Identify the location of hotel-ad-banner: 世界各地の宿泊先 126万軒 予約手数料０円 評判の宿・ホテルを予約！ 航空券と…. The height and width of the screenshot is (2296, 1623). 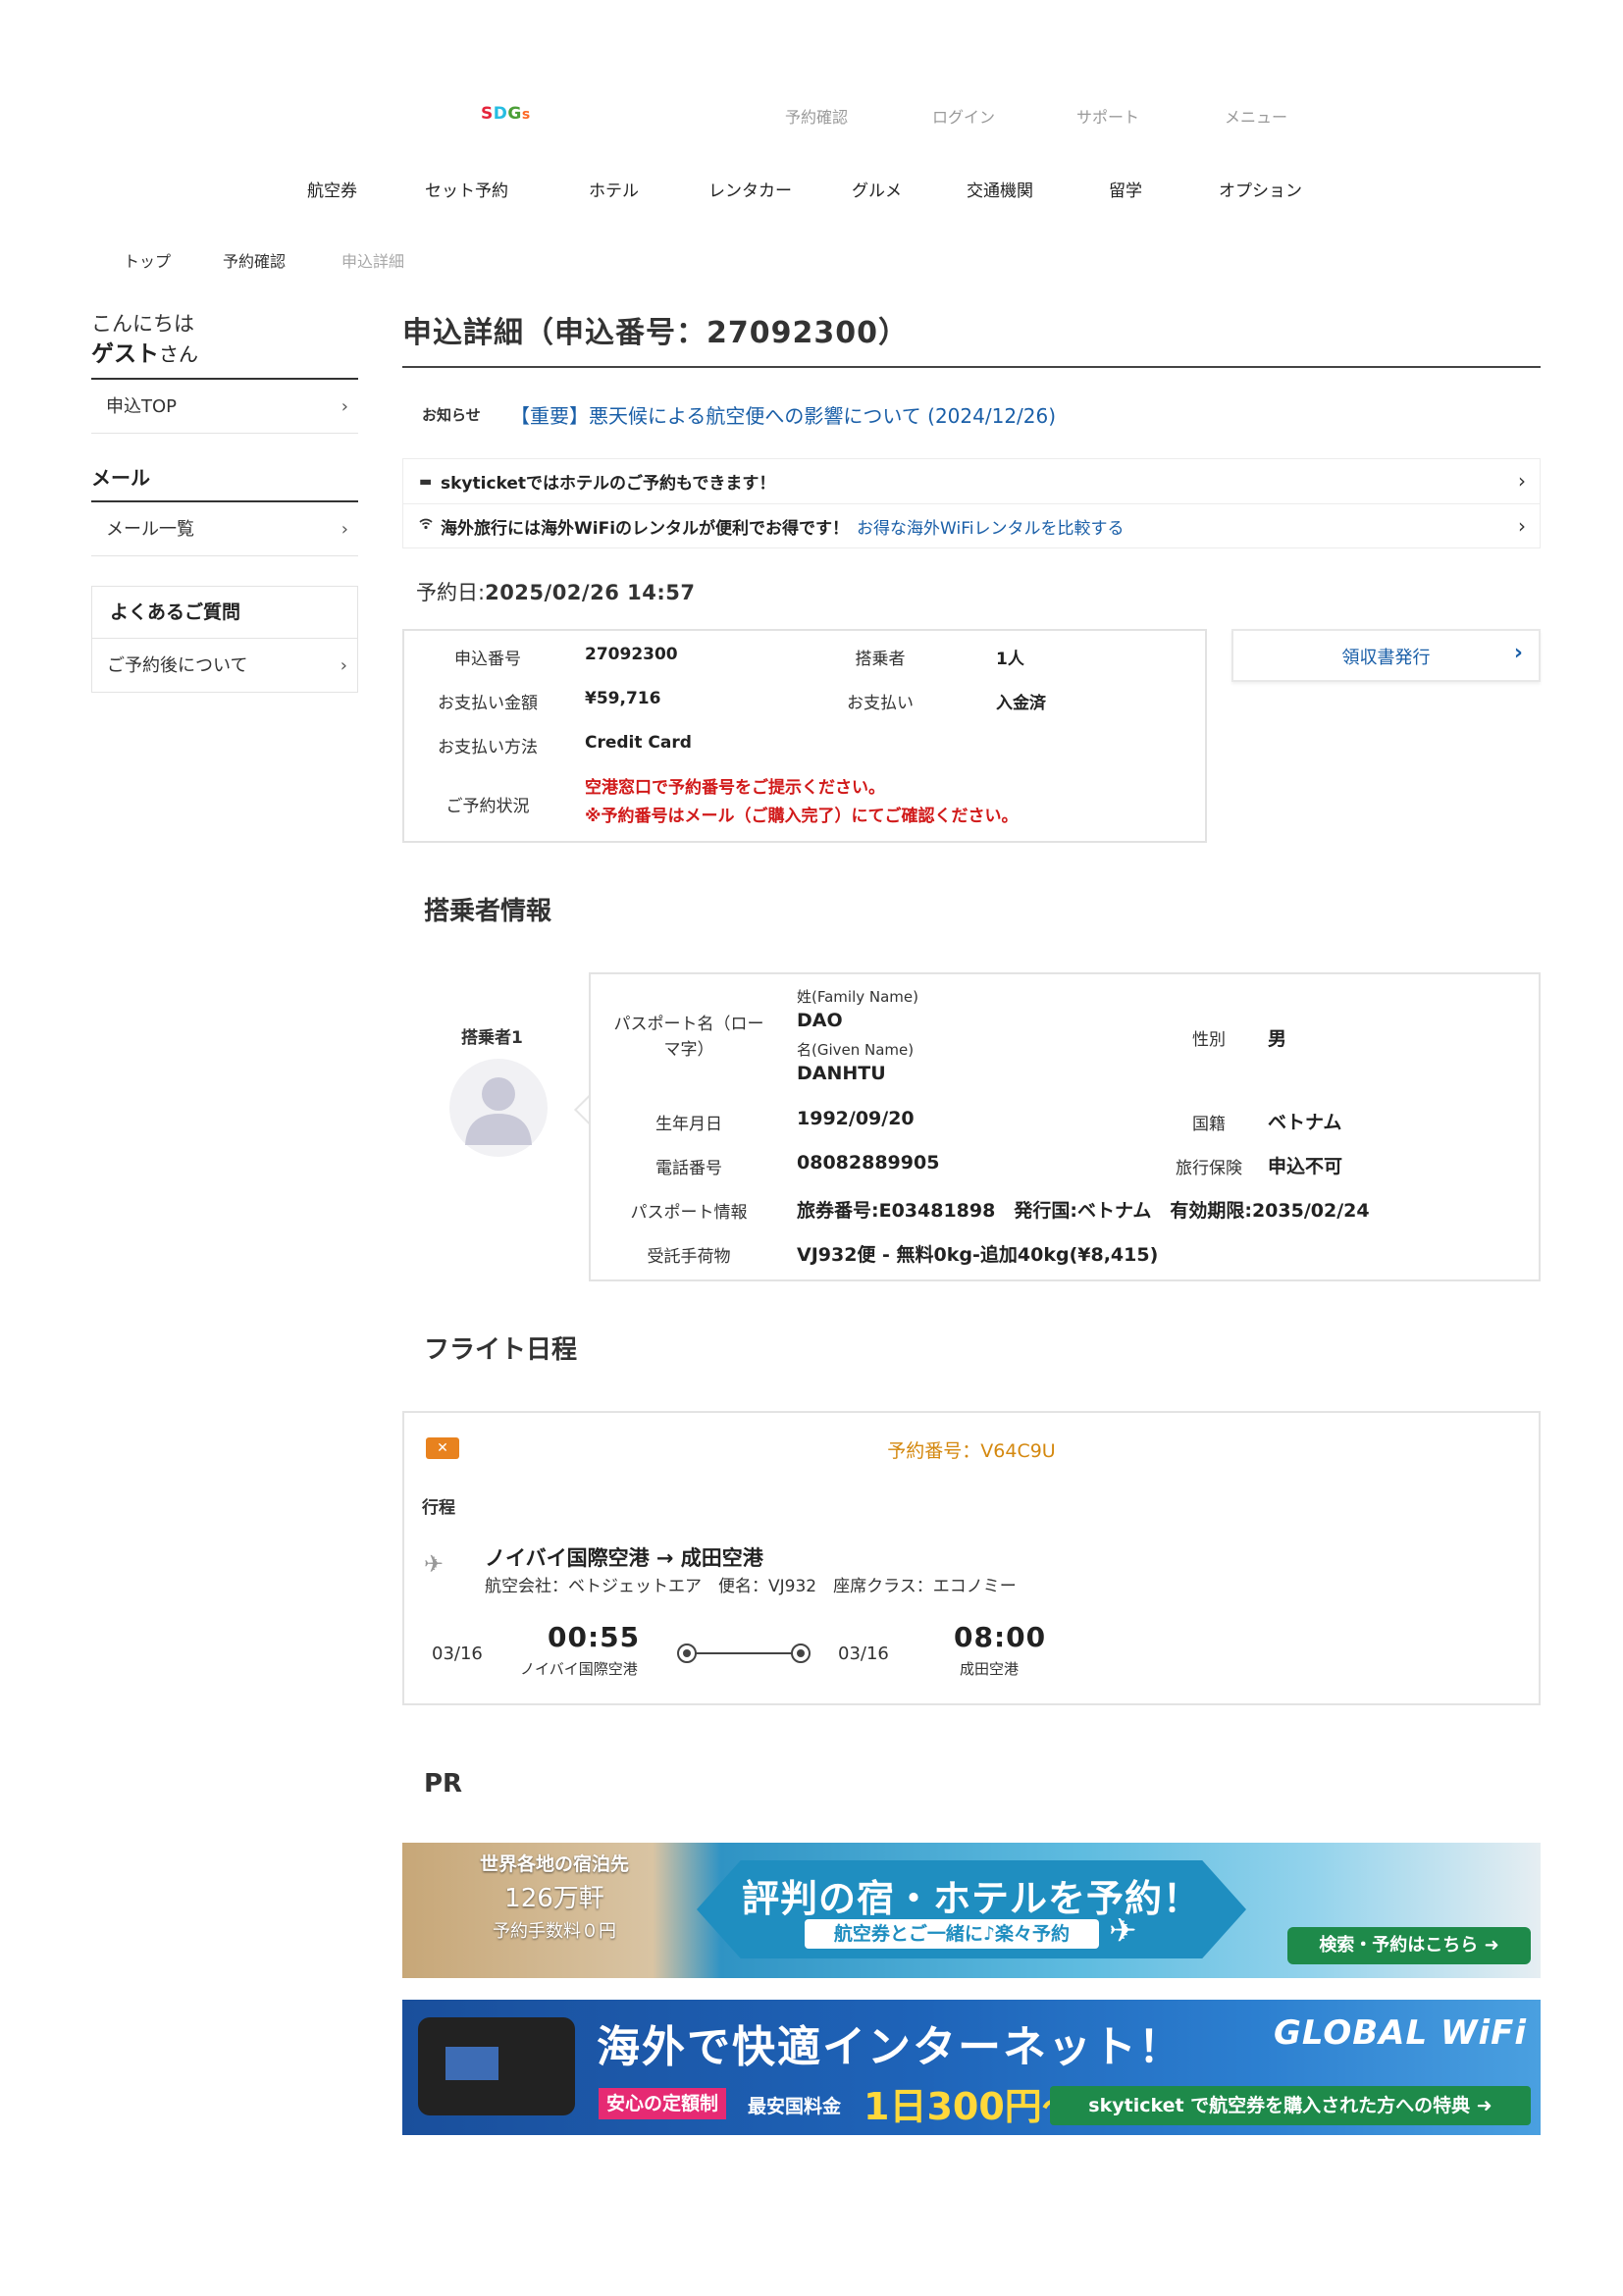
(971, 1910).